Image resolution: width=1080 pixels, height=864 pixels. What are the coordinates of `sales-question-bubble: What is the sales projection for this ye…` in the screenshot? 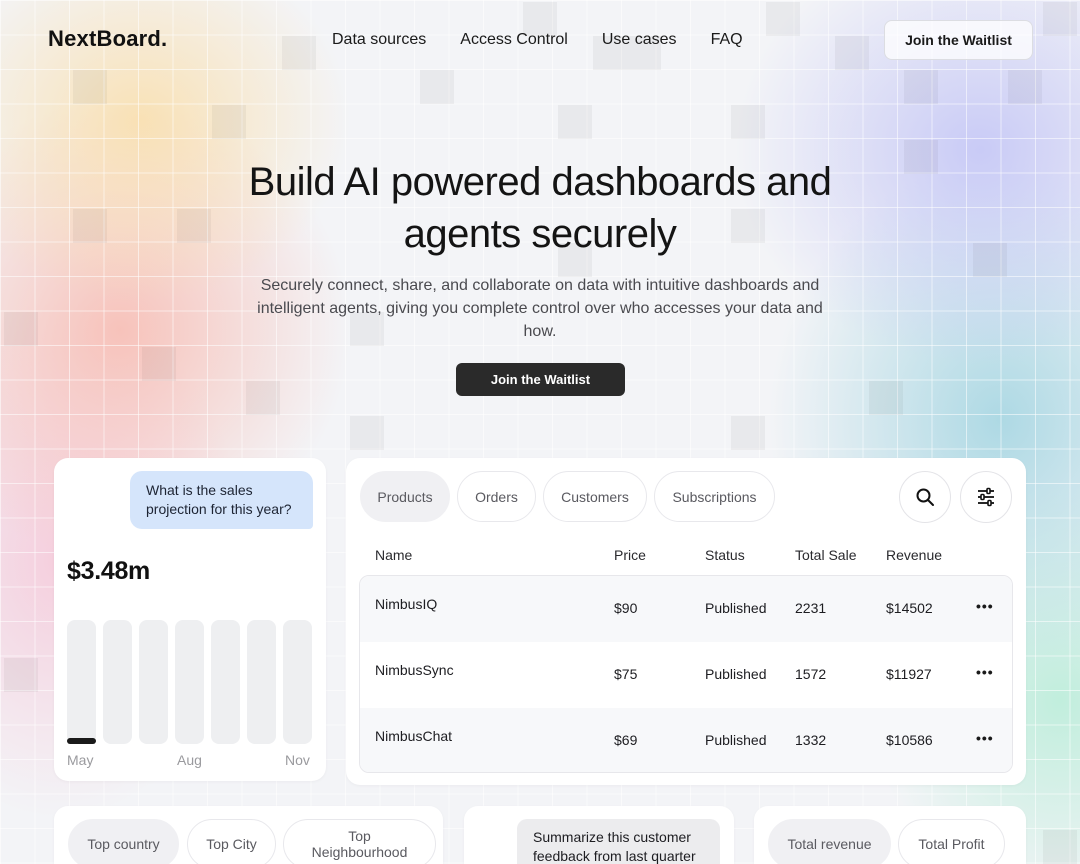 It's located at (221, 500).